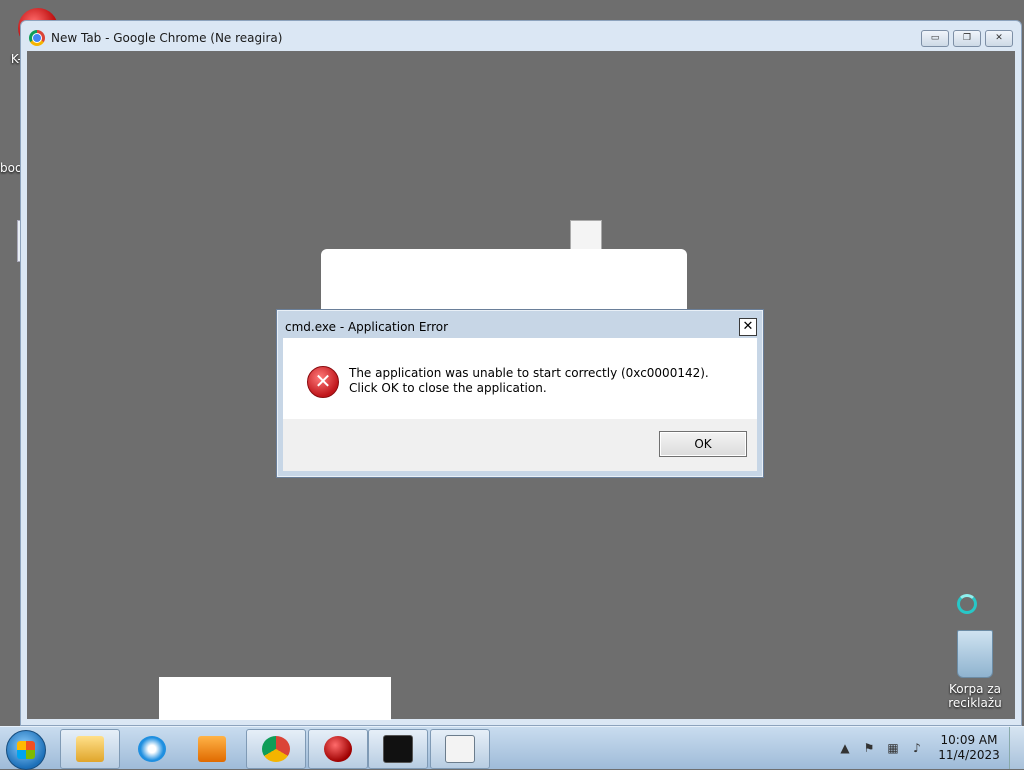 The width and height of the screenshot is (1024, 770). I want to click on recycle-bin-icon, so click(975, 654).